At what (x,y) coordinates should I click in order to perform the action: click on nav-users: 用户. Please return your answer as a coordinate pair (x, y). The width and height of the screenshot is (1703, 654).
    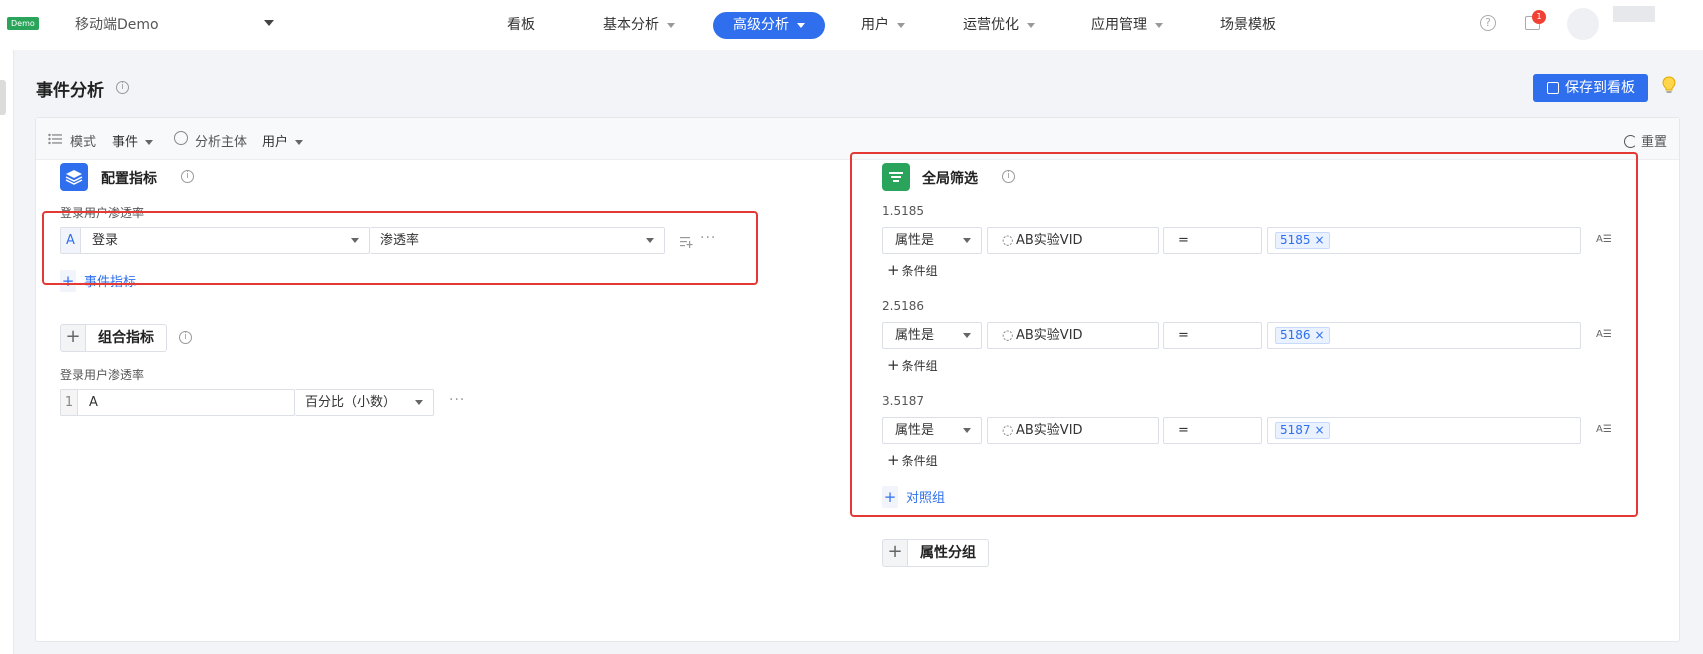
    Looking at the image, I should click on (883, 25).